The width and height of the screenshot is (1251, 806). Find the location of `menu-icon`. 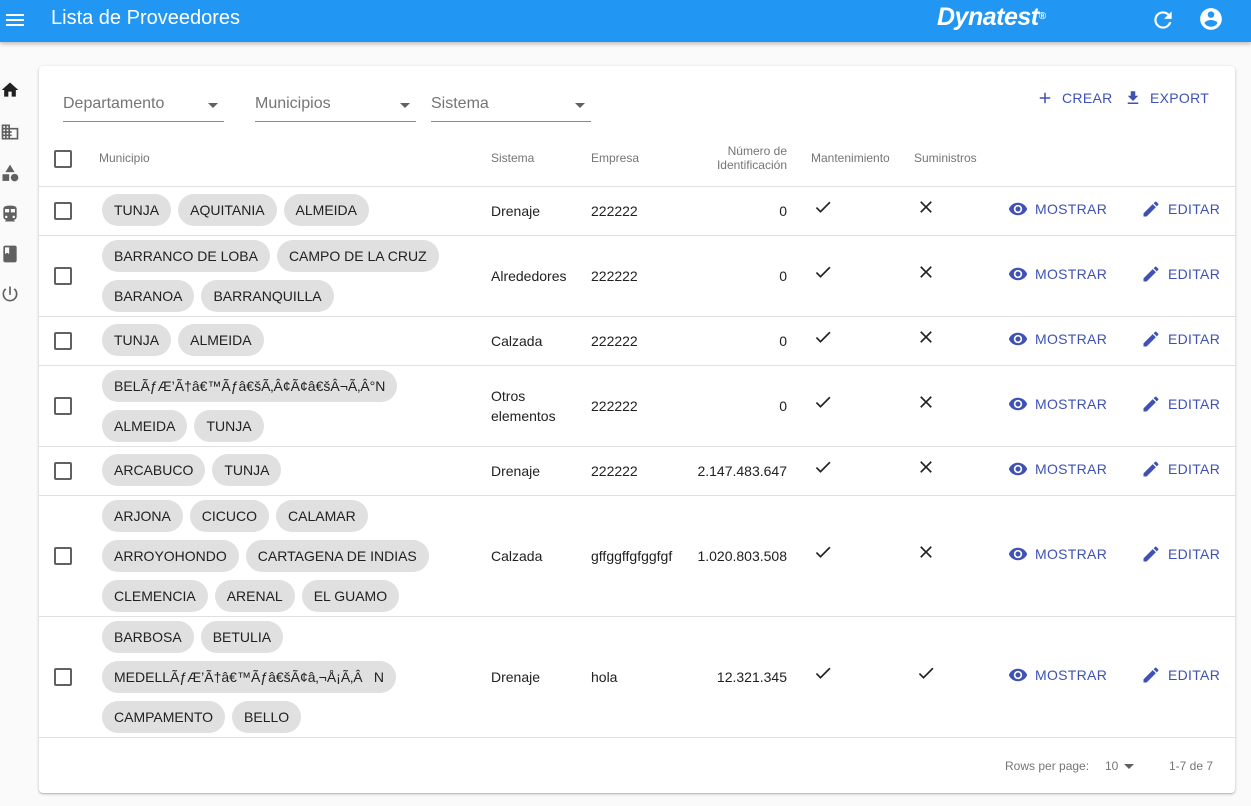

menu-icon is located at coordinates (16, 20).